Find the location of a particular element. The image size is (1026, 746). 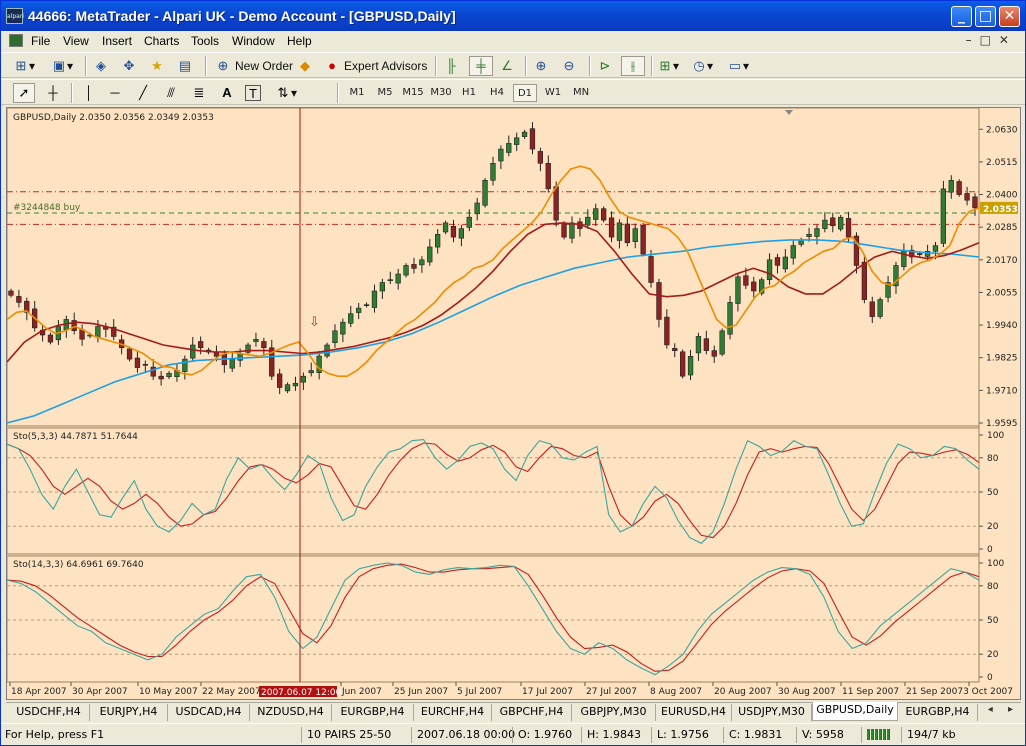

stochastic-14-3-3-tick-label: 20 is located at coordinates (993, 655).